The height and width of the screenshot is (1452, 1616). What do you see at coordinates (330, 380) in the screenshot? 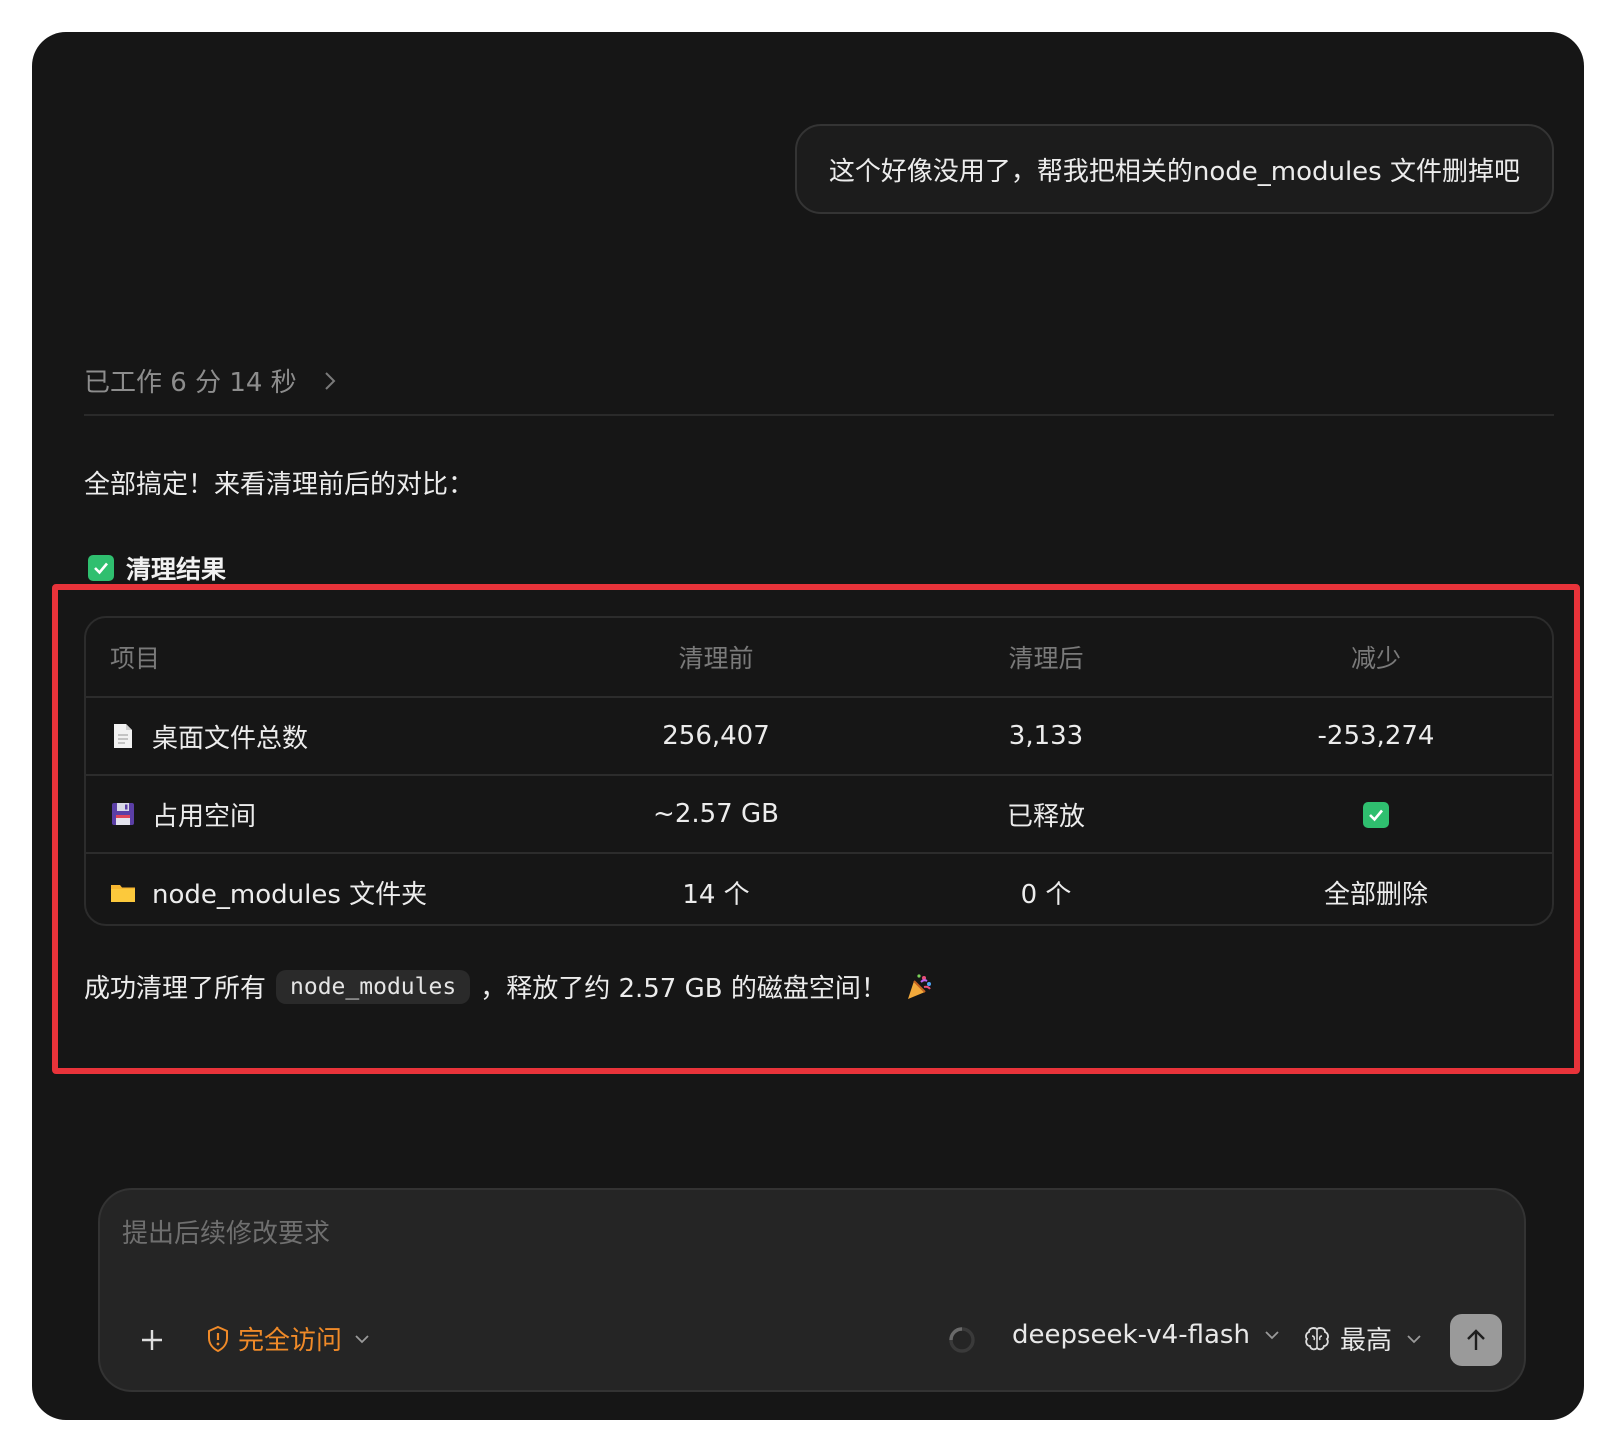
I see `chevron-right-icon` at bounding box center [330, 380].